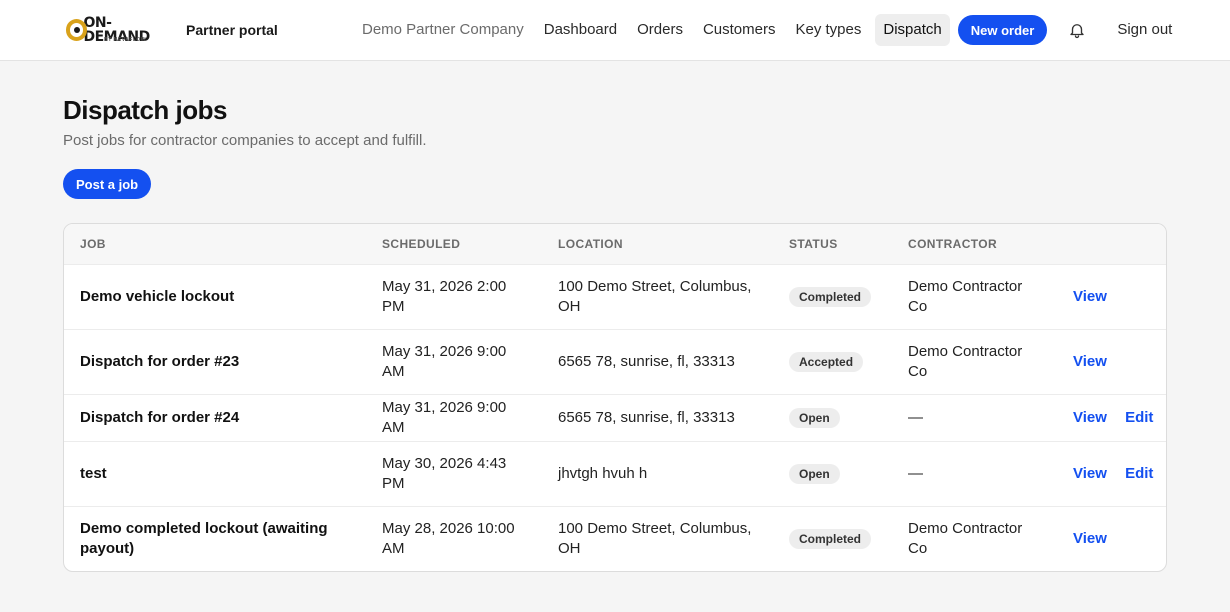 This screenshot has height=612, width=1230. Describe the element at coordinates (657, 473) in the screenshot. I see `job-location: jhvtgh hvuh h` at that location.